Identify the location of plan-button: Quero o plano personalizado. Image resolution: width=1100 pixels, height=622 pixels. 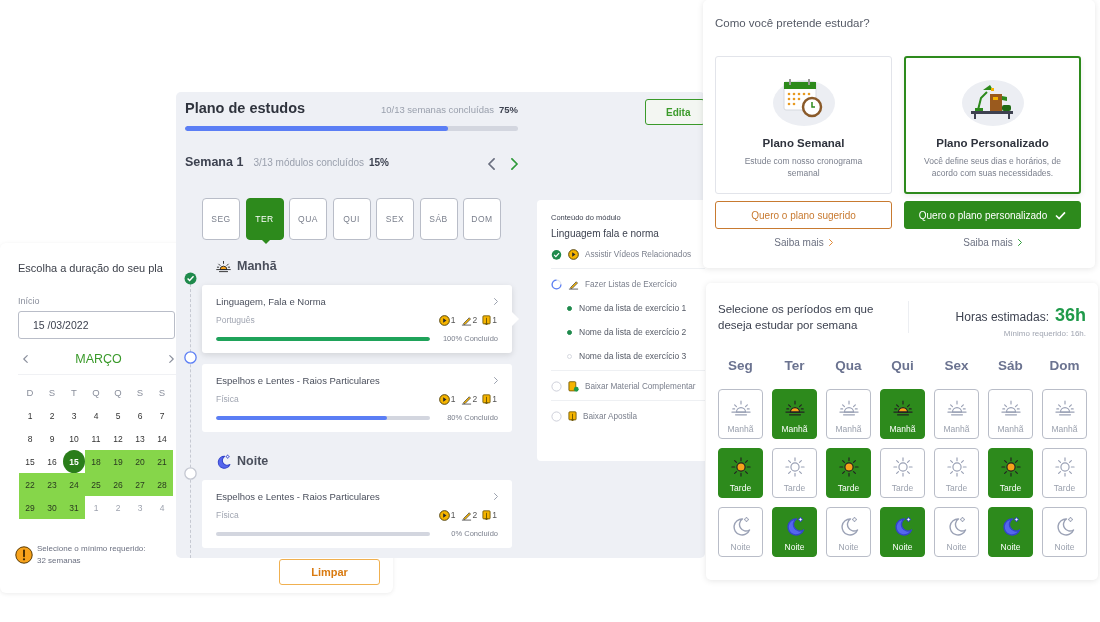
(992, 215).